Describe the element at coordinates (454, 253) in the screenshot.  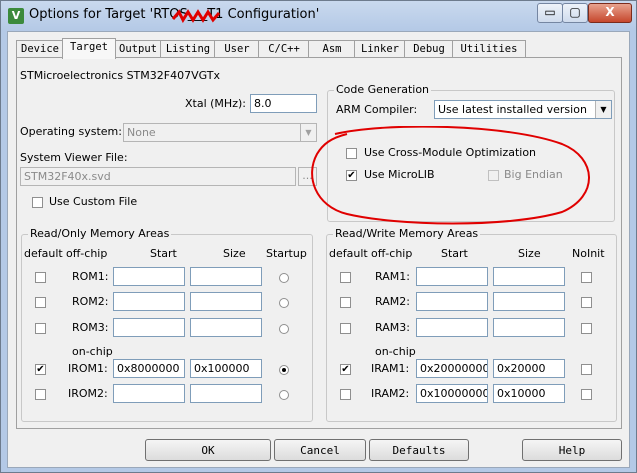
I see `rw-header-start: Start` at that location.